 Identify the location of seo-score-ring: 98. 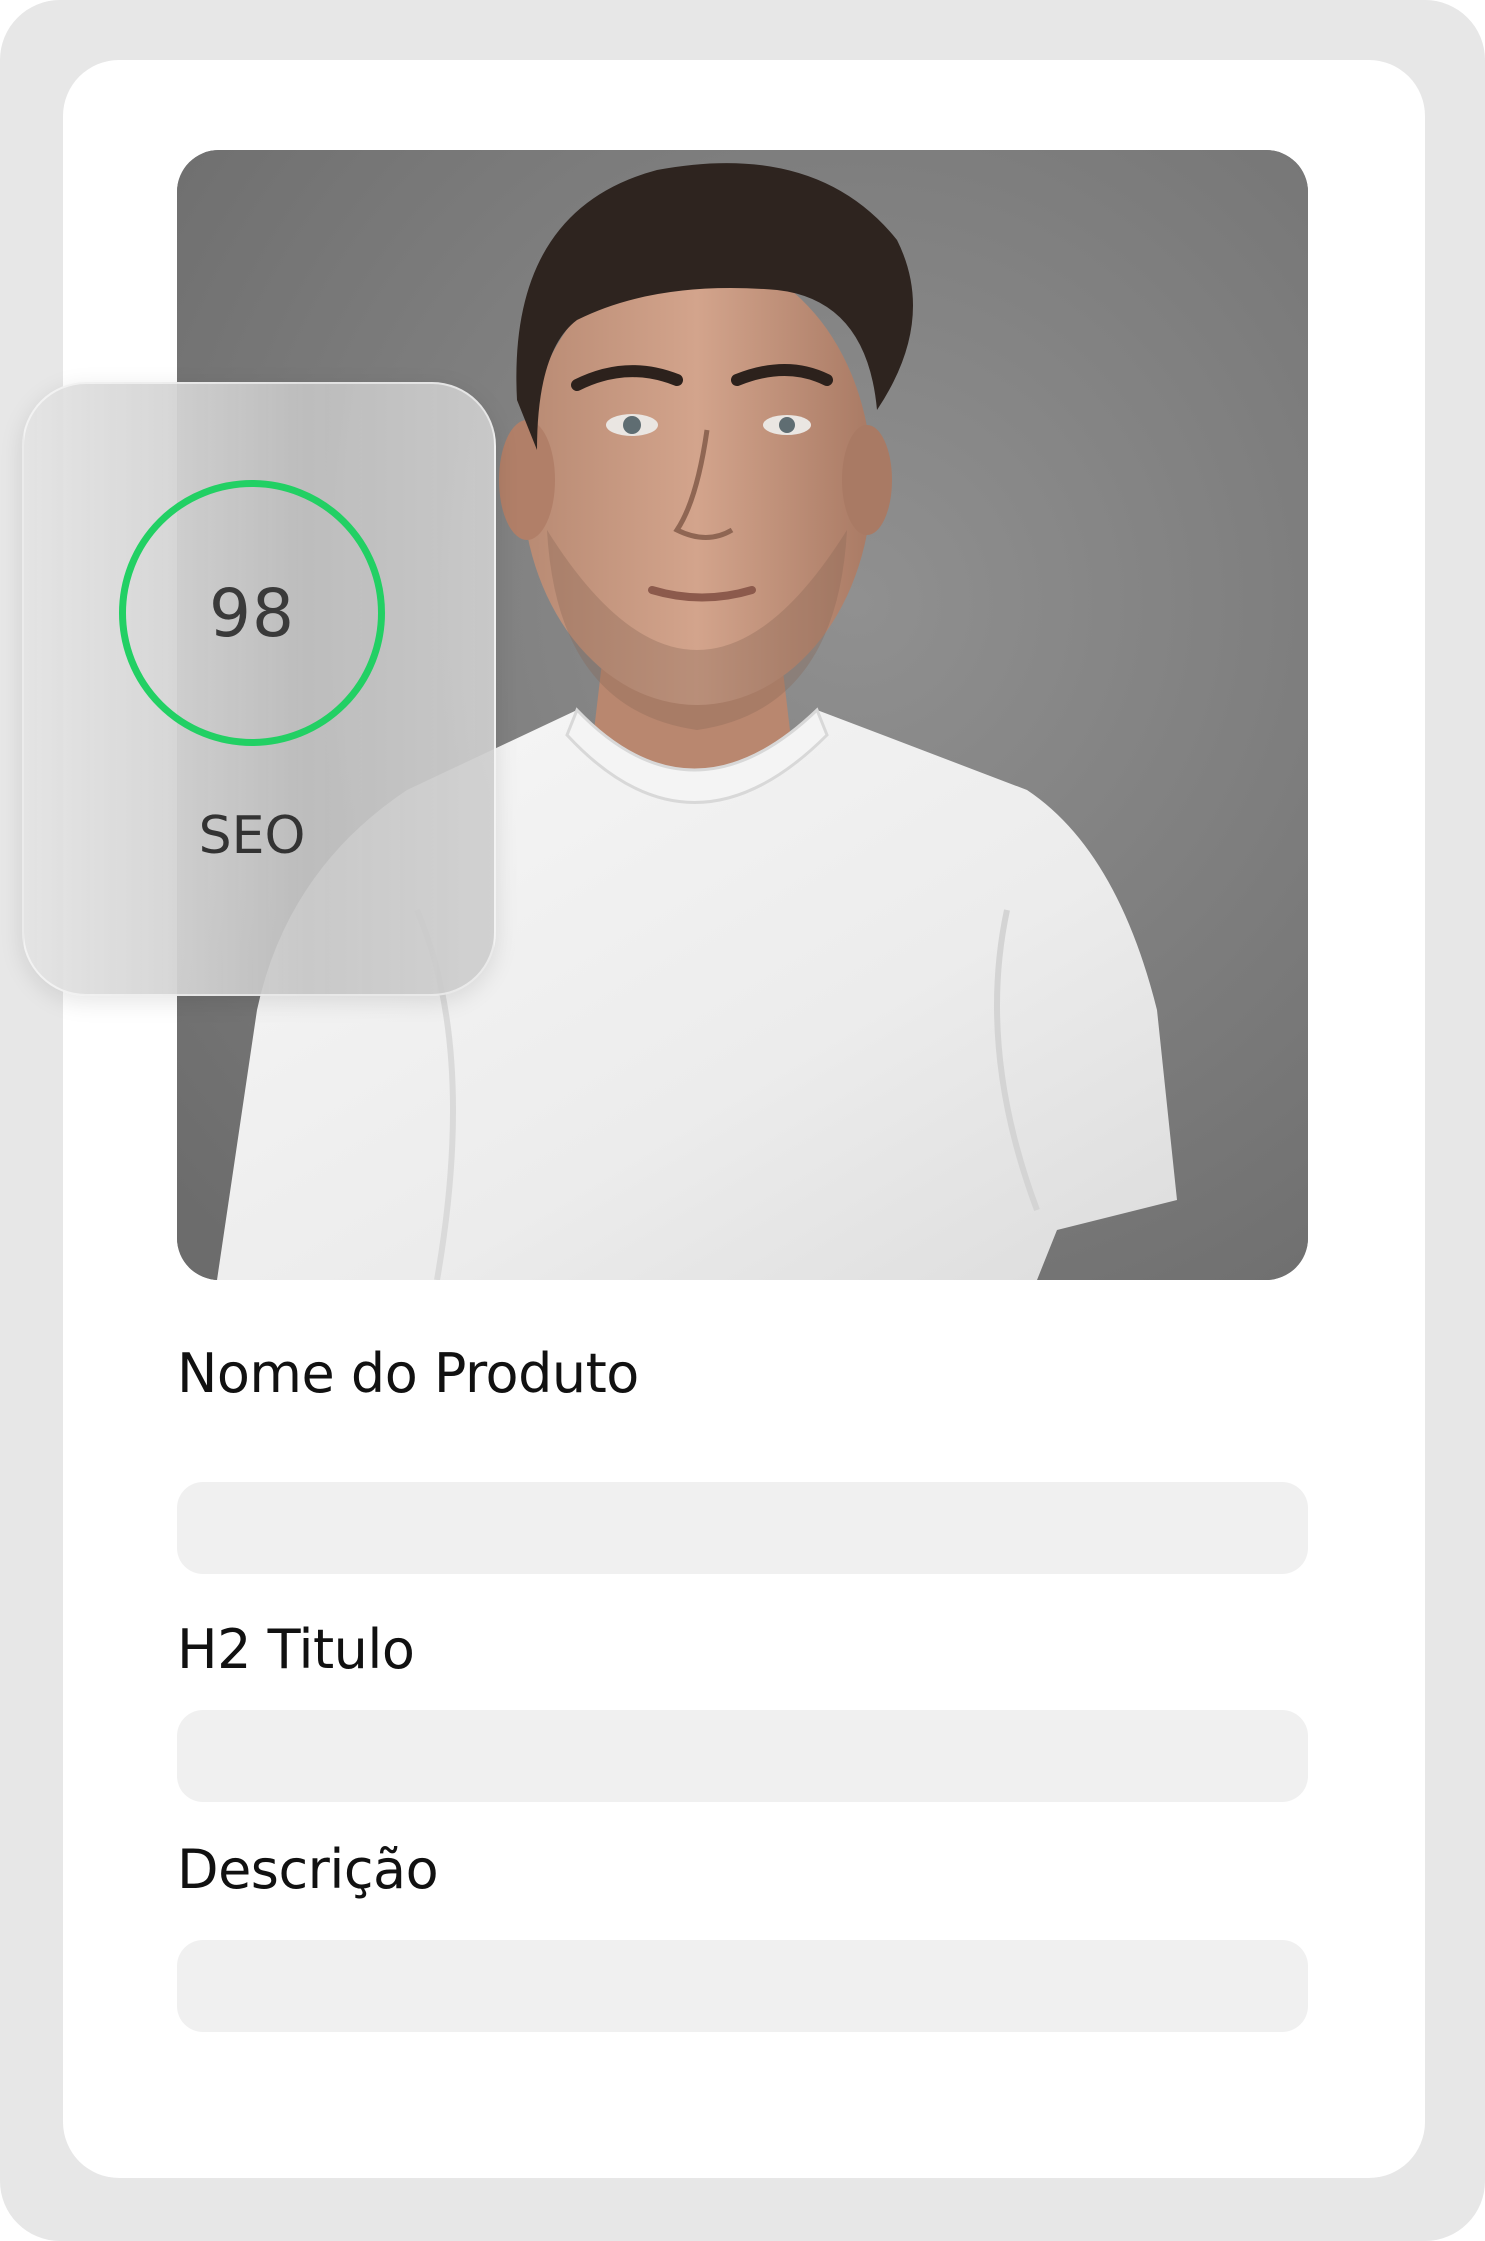
(252, 613).